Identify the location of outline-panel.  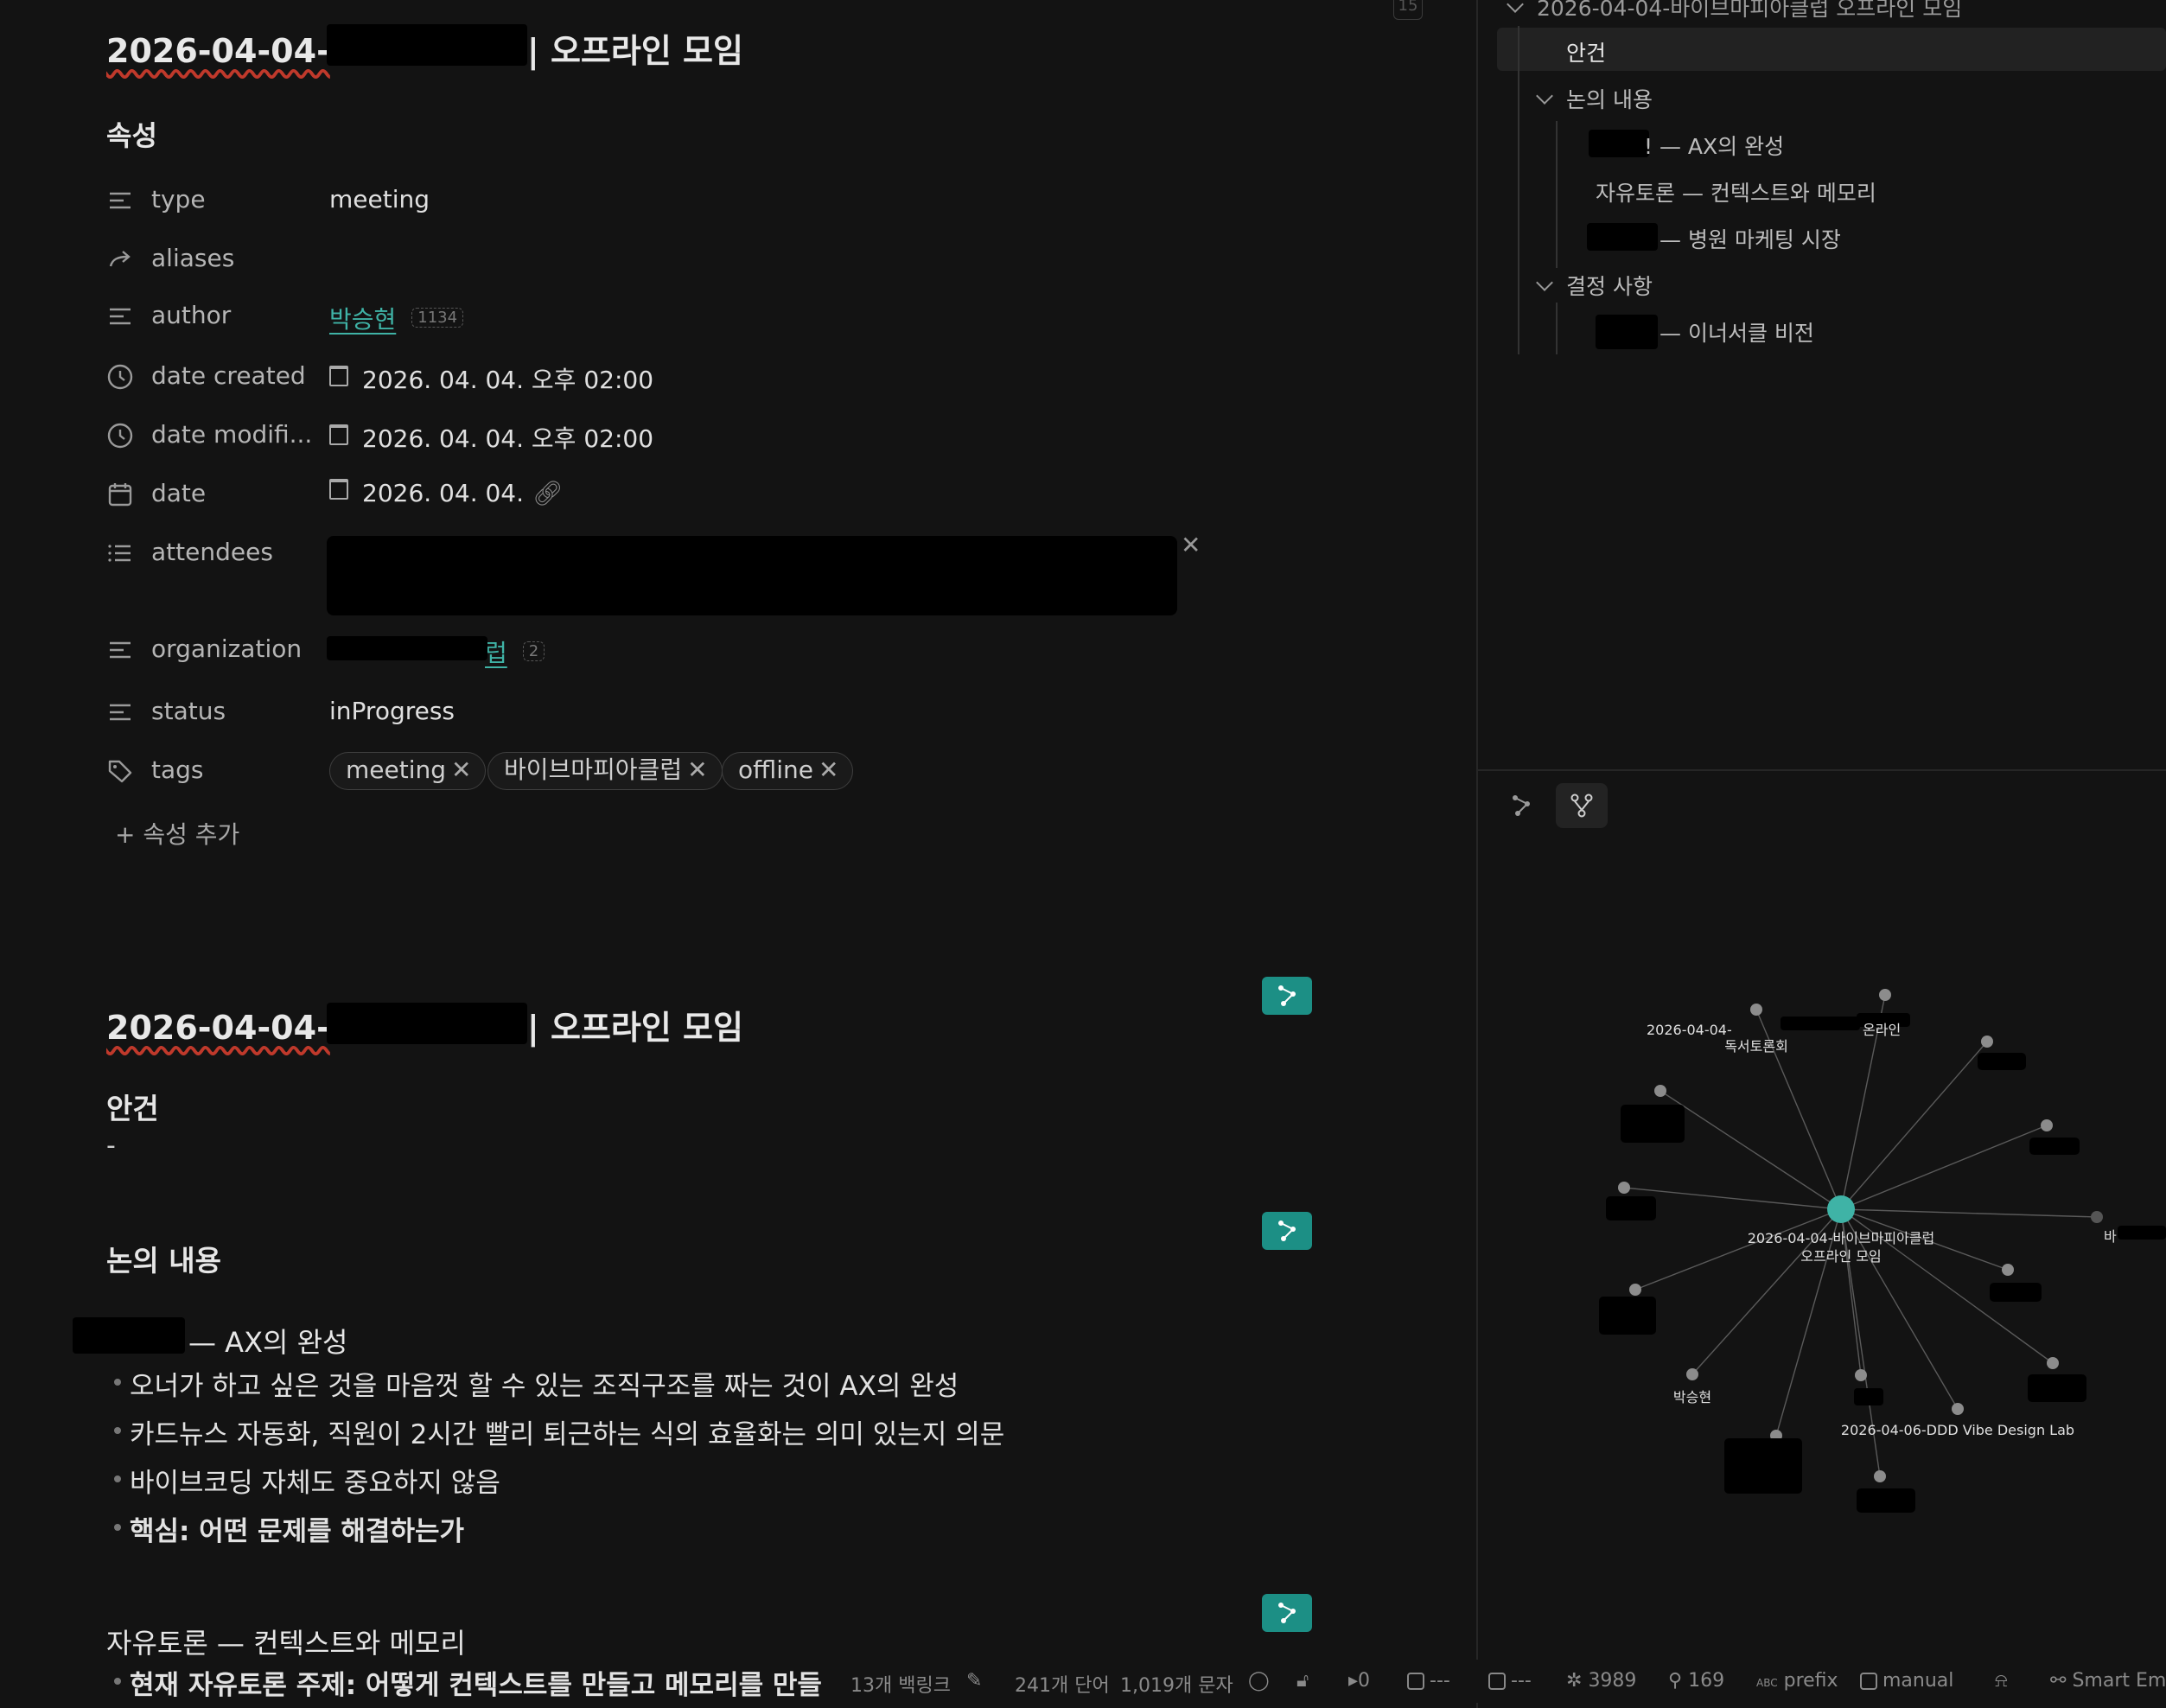
(1822, 384).